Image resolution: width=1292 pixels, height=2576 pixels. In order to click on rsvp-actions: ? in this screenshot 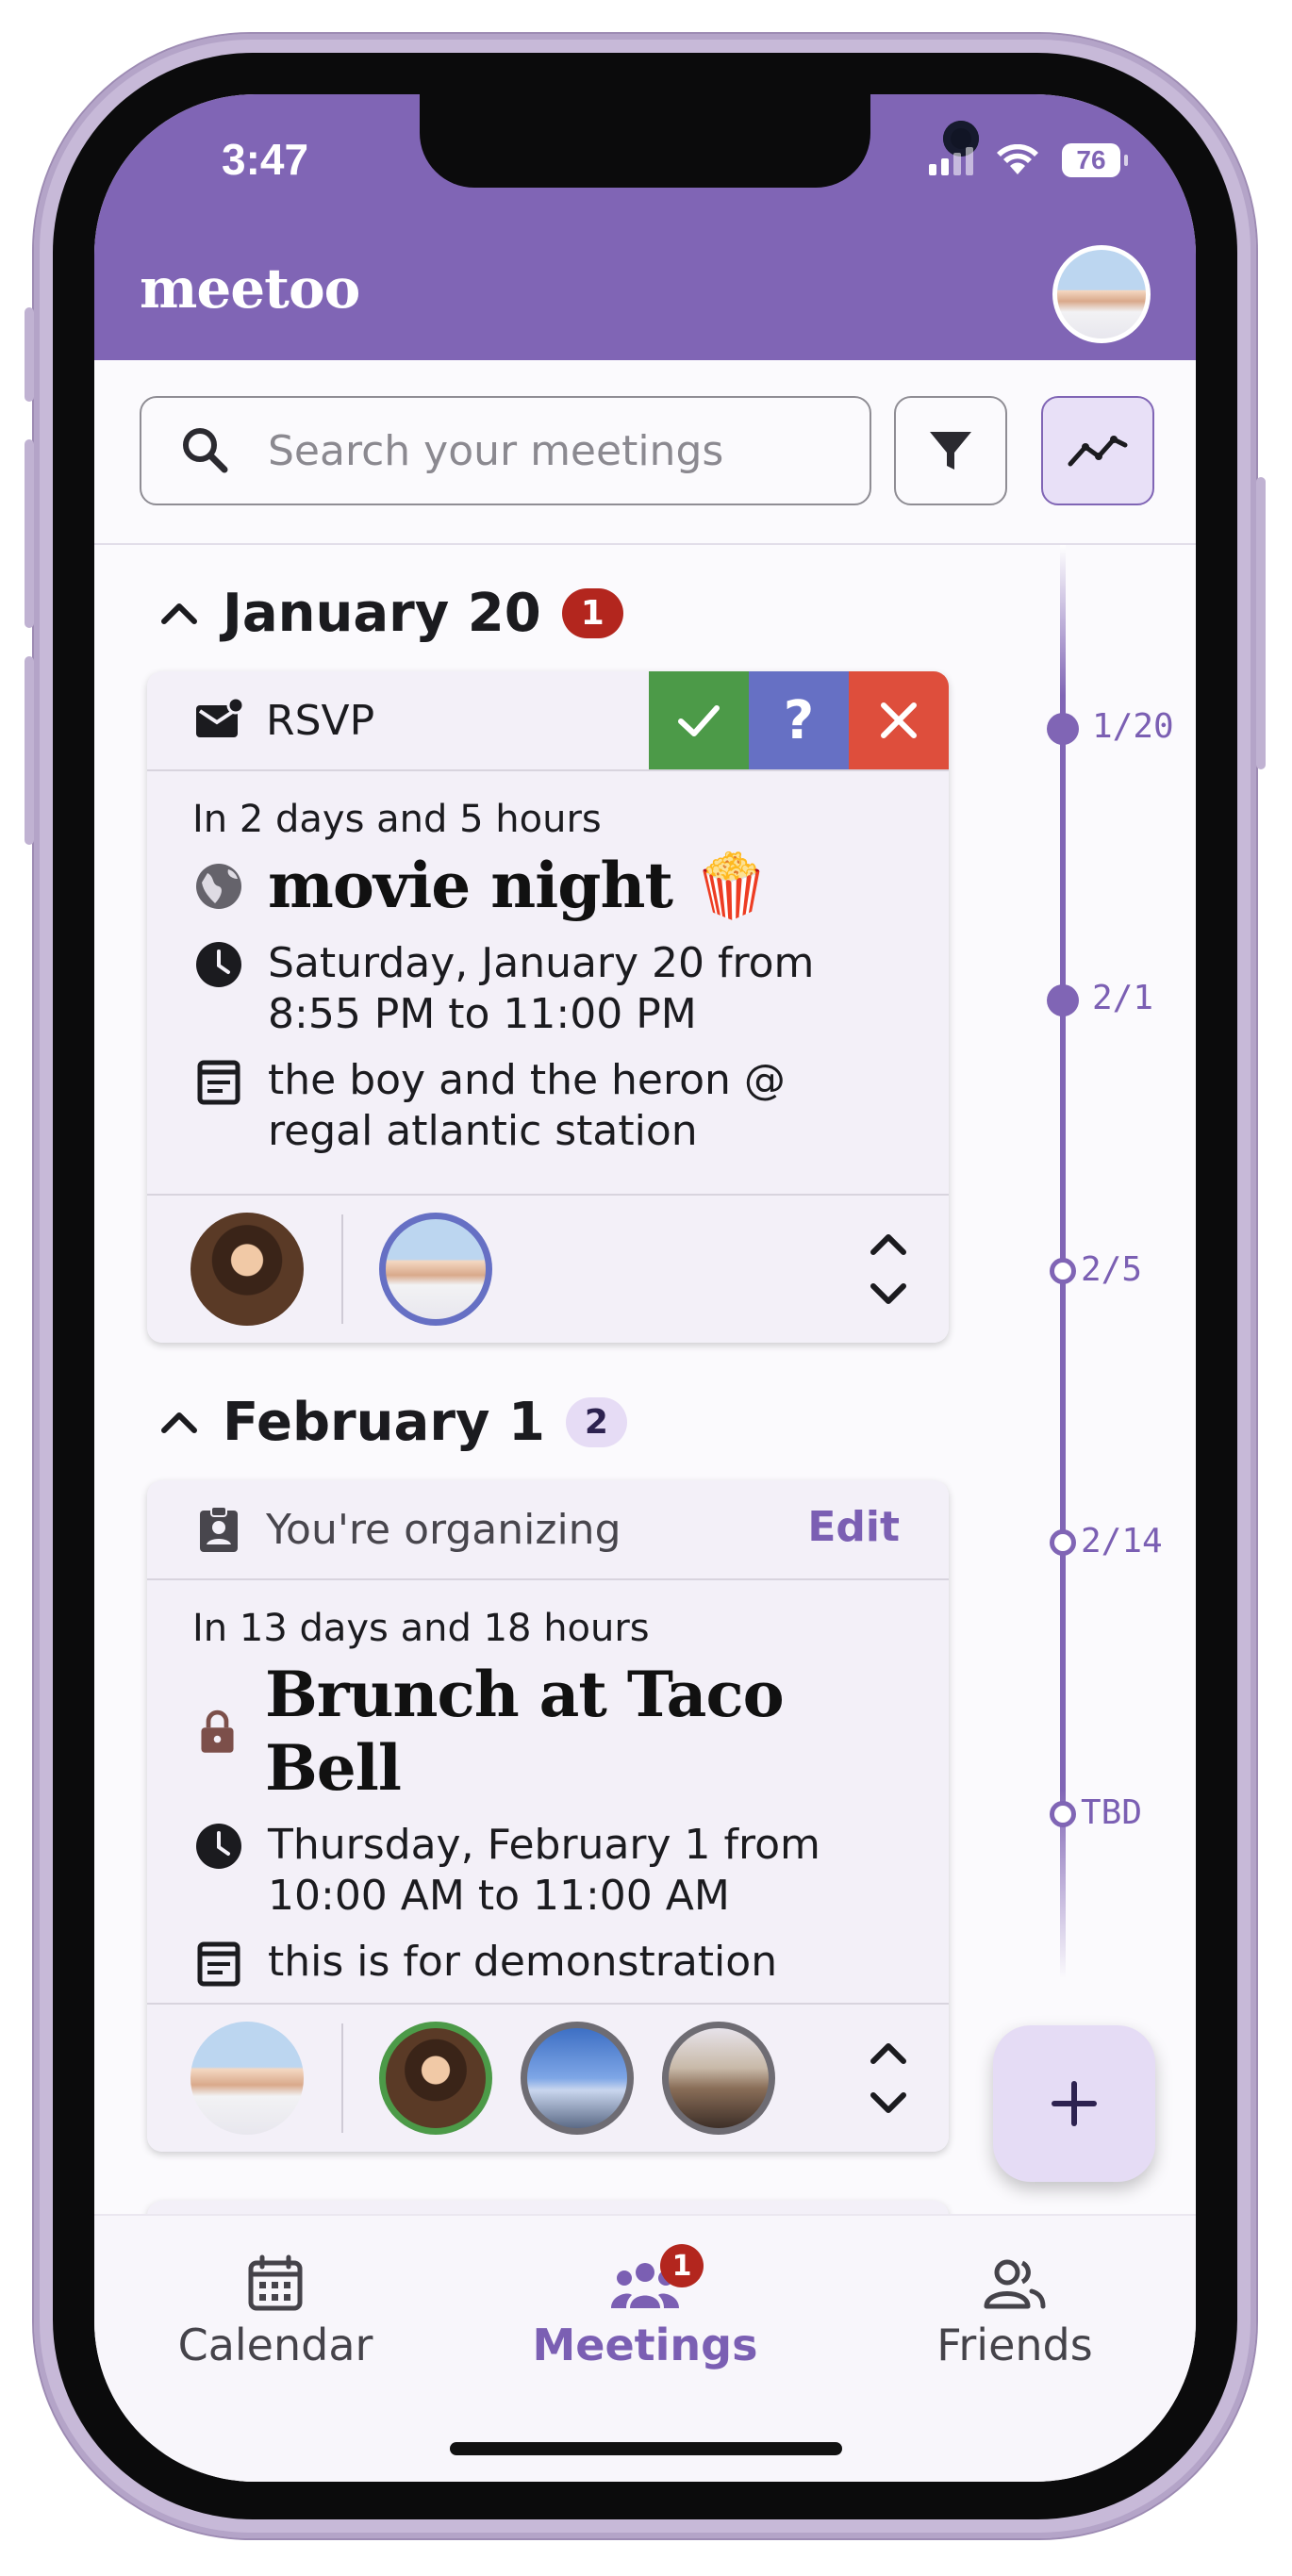, I will do `click(799, 720)`.